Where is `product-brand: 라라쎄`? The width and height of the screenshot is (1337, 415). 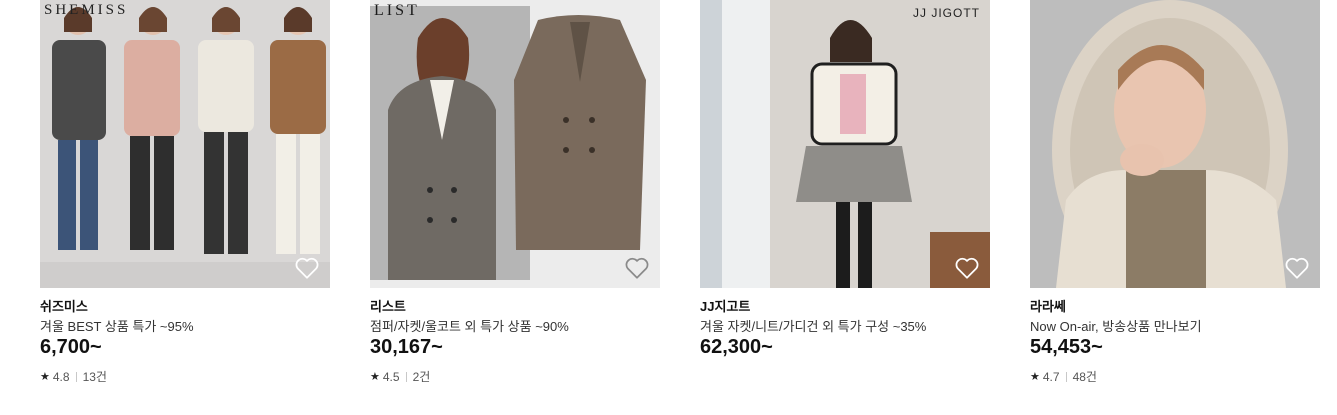
product-brand: 라라쎄 is located at coordinates (1048, 305).